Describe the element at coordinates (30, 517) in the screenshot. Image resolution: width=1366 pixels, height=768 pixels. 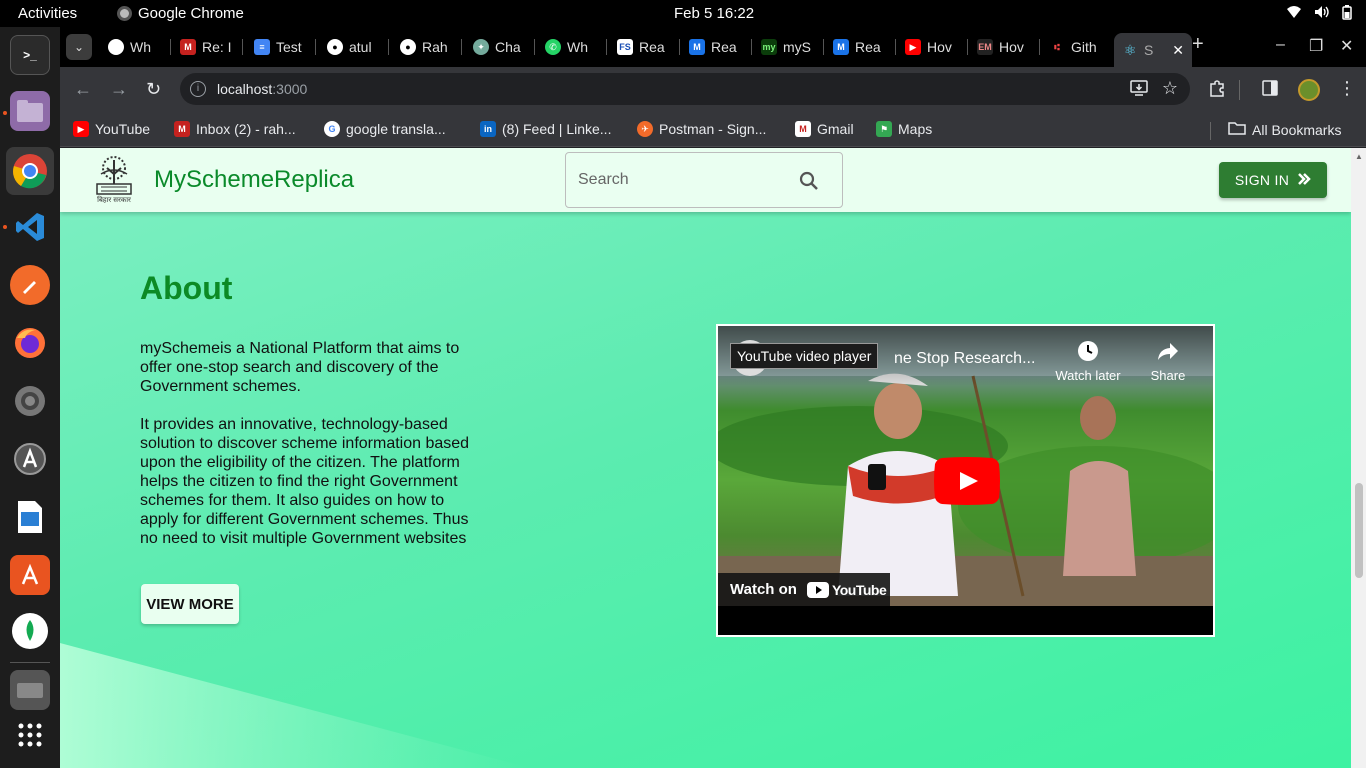
I see `writer-icon` at that location.